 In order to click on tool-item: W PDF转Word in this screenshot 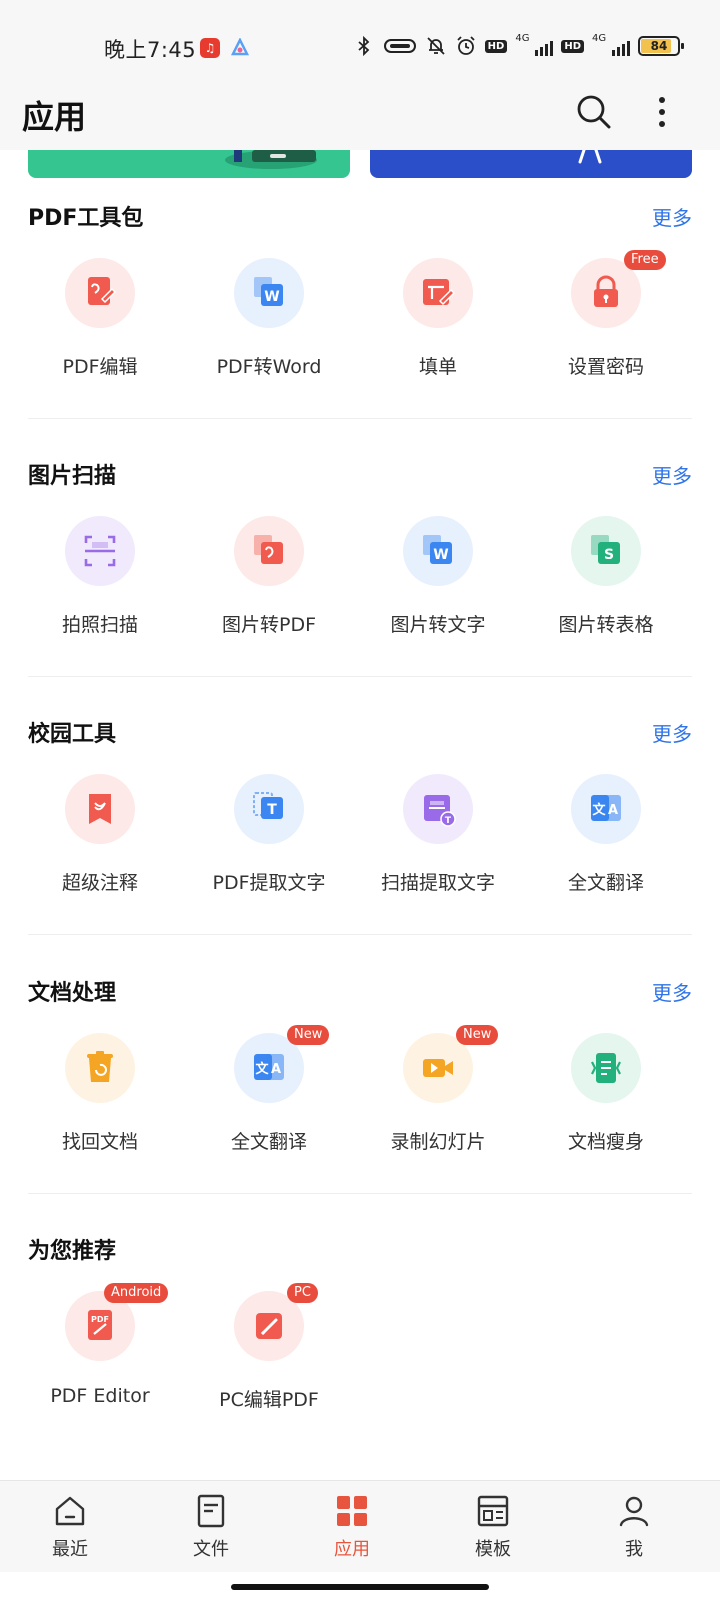, I will do `click(269, 323)`.